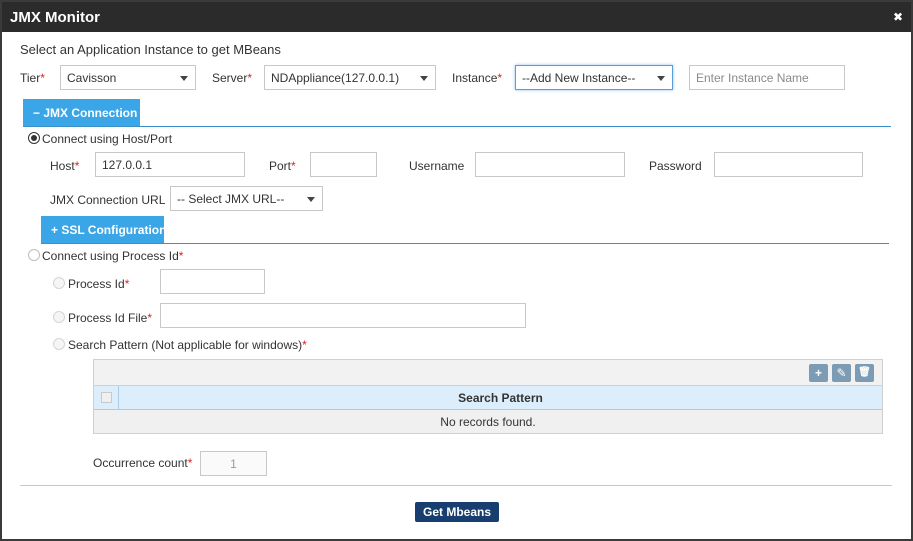  What do you see at coordinates (92, 78) in the screenshot?
I see `tier-select-value: Cavisson` at bounding box center [92, 78].